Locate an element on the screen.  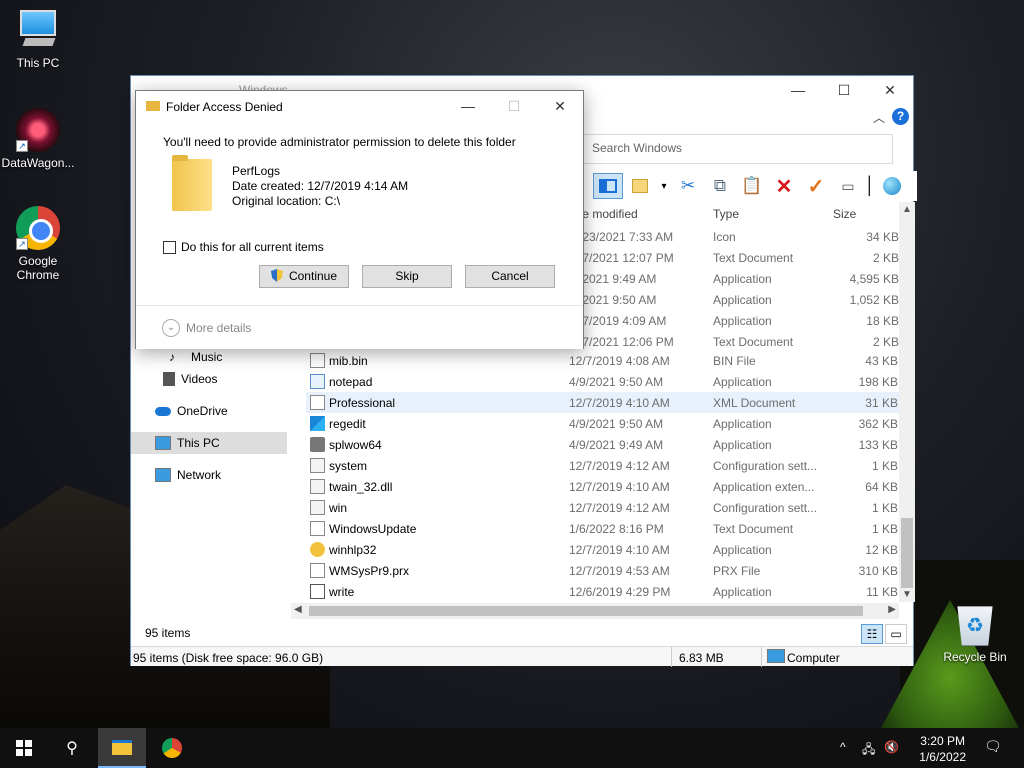
music-icon: ♪ is located at coordinates (172, 357).